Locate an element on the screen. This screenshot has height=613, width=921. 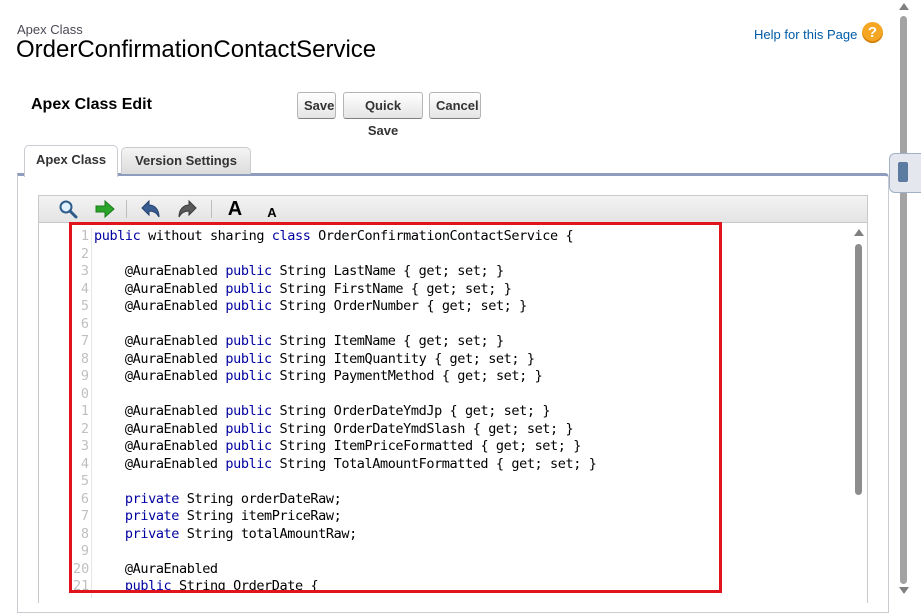
tab-apex-class: Apex Class is located at coordinates (71, 161).